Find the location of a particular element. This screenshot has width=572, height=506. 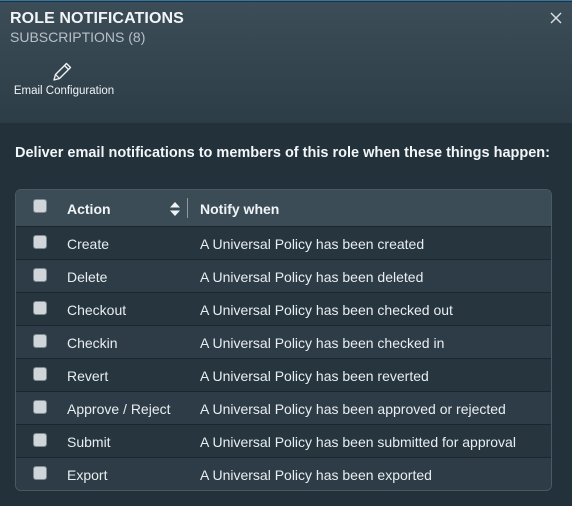

action-cell: Checkin is located at coordinates (92, 343).